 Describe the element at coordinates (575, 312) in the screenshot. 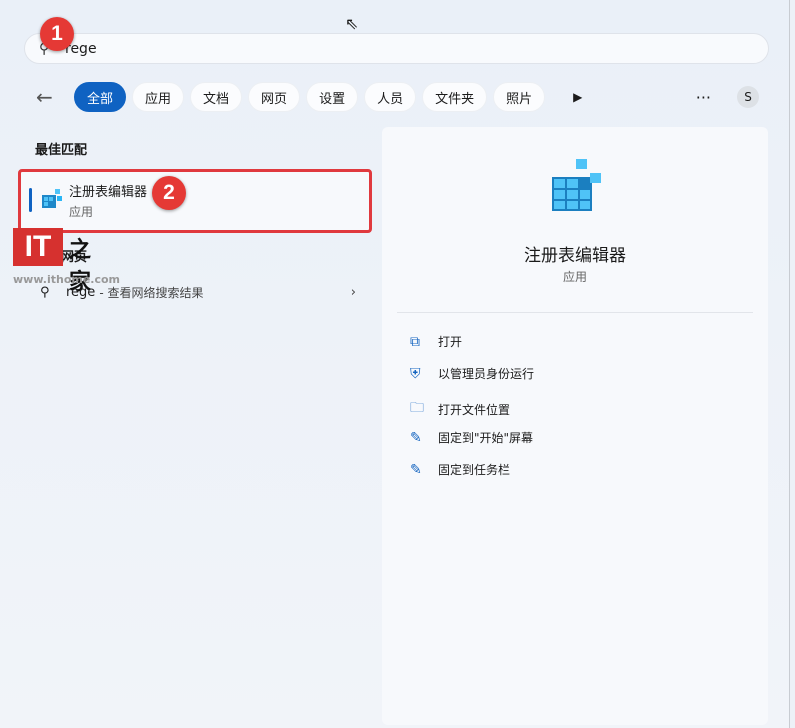

I see `divider` at that location.